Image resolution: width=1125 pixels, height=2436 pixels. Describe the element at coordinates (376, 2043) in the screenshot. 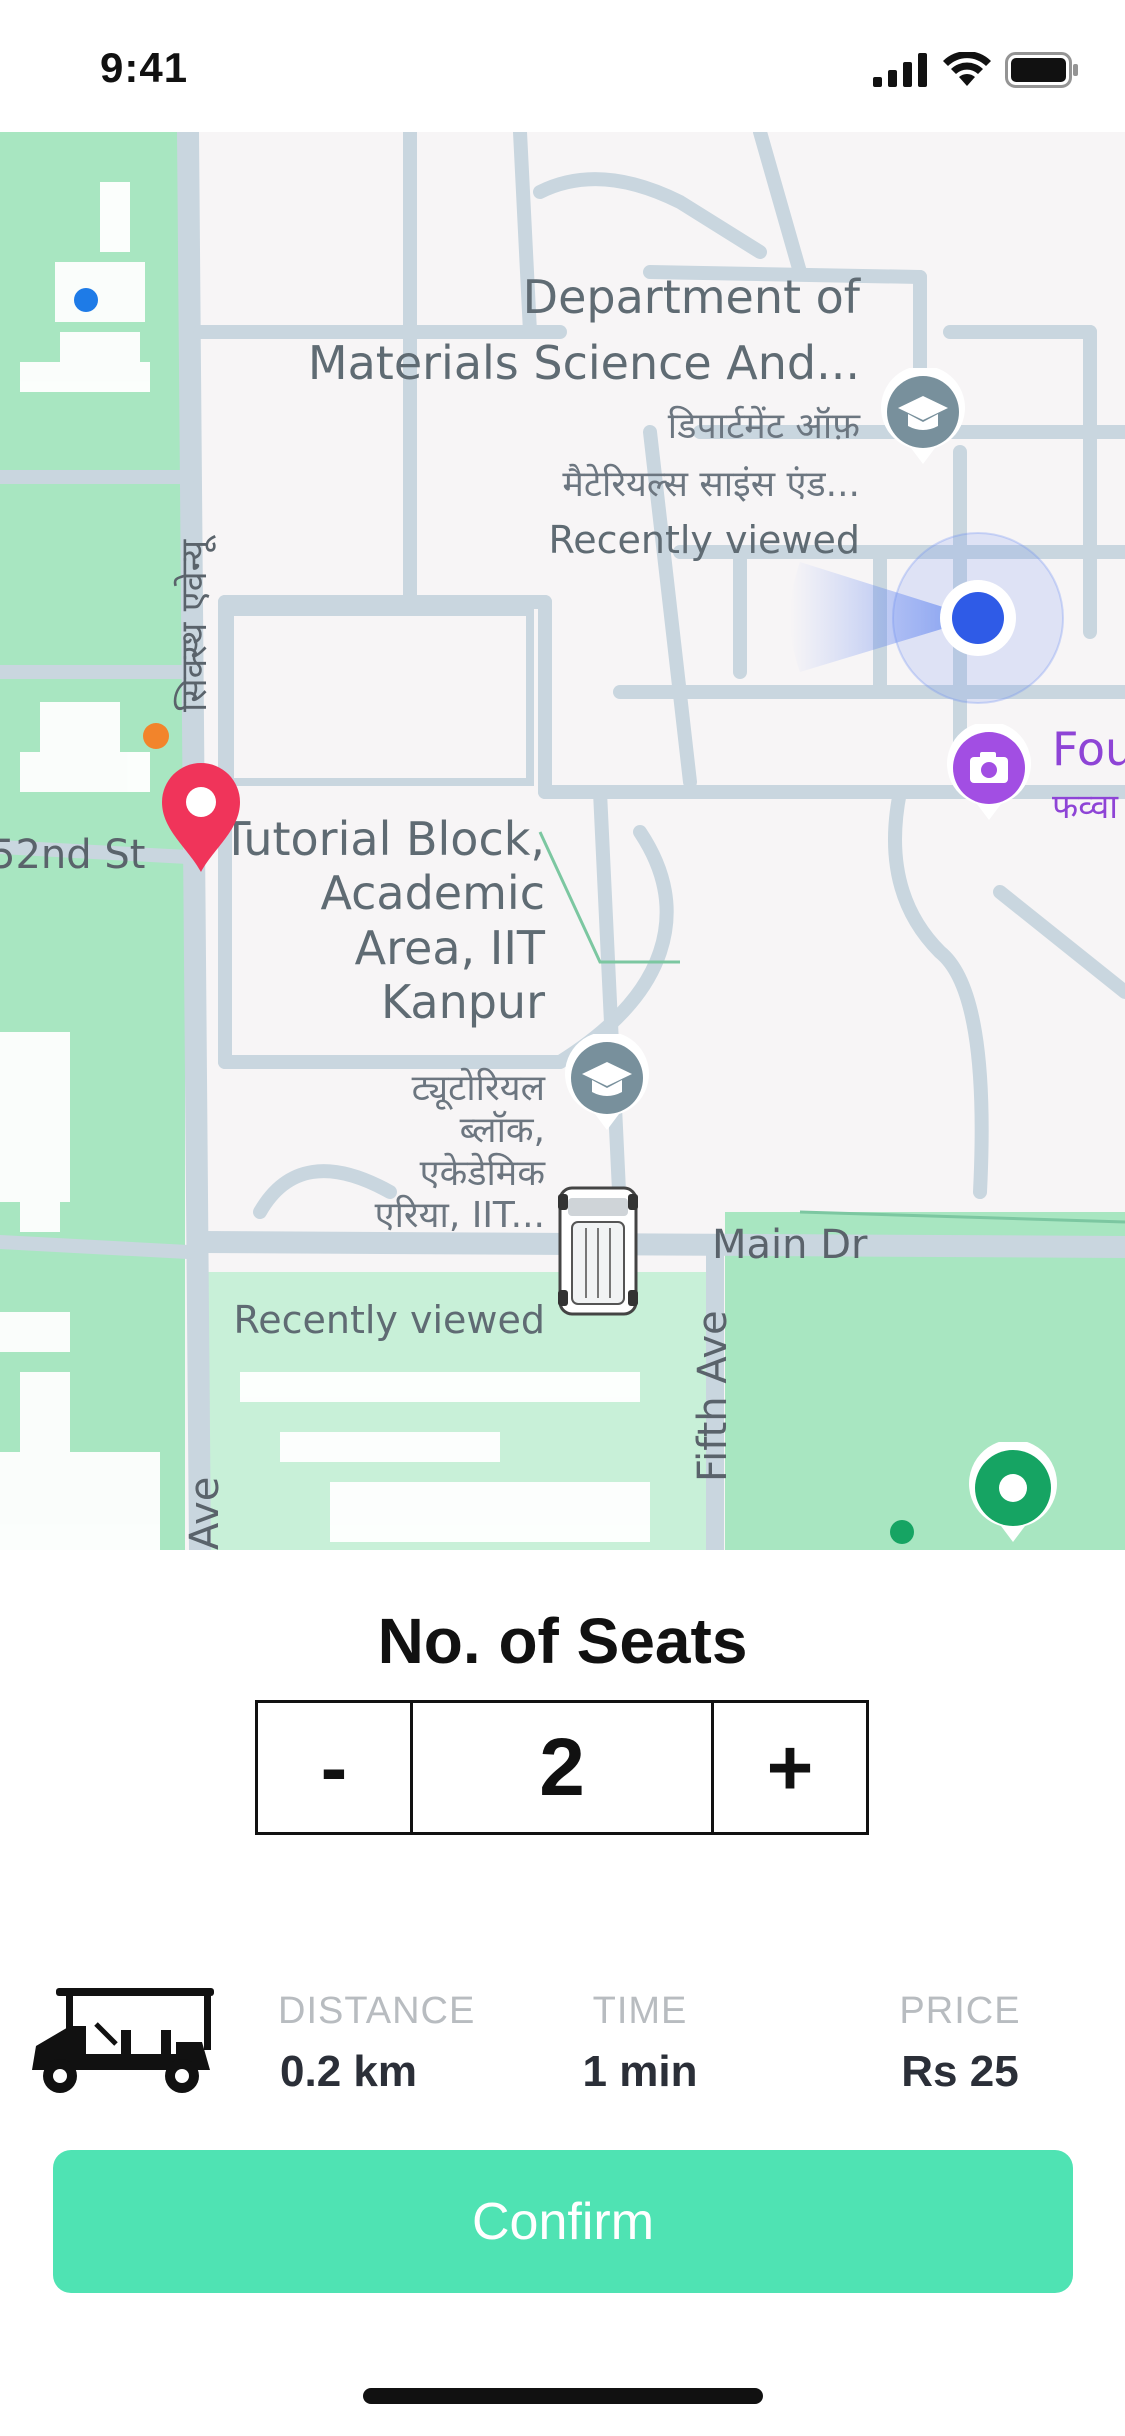

I see `distance-stat: DISTANCE 0.2 km` at that location.